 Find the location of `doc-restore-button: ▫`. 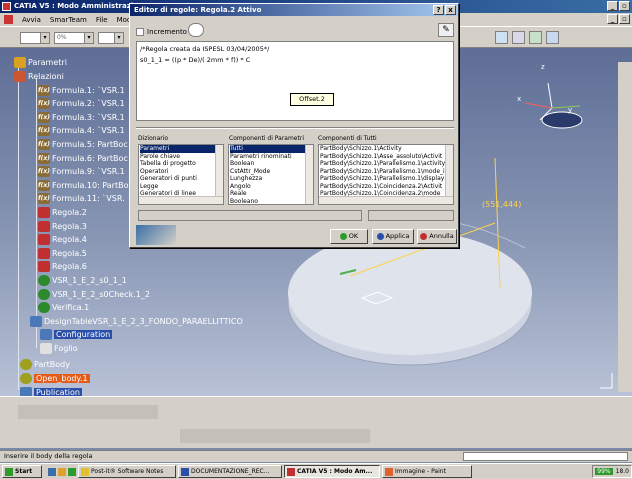

doc-restore-button: ▫ is located at coordinates (624, 19).